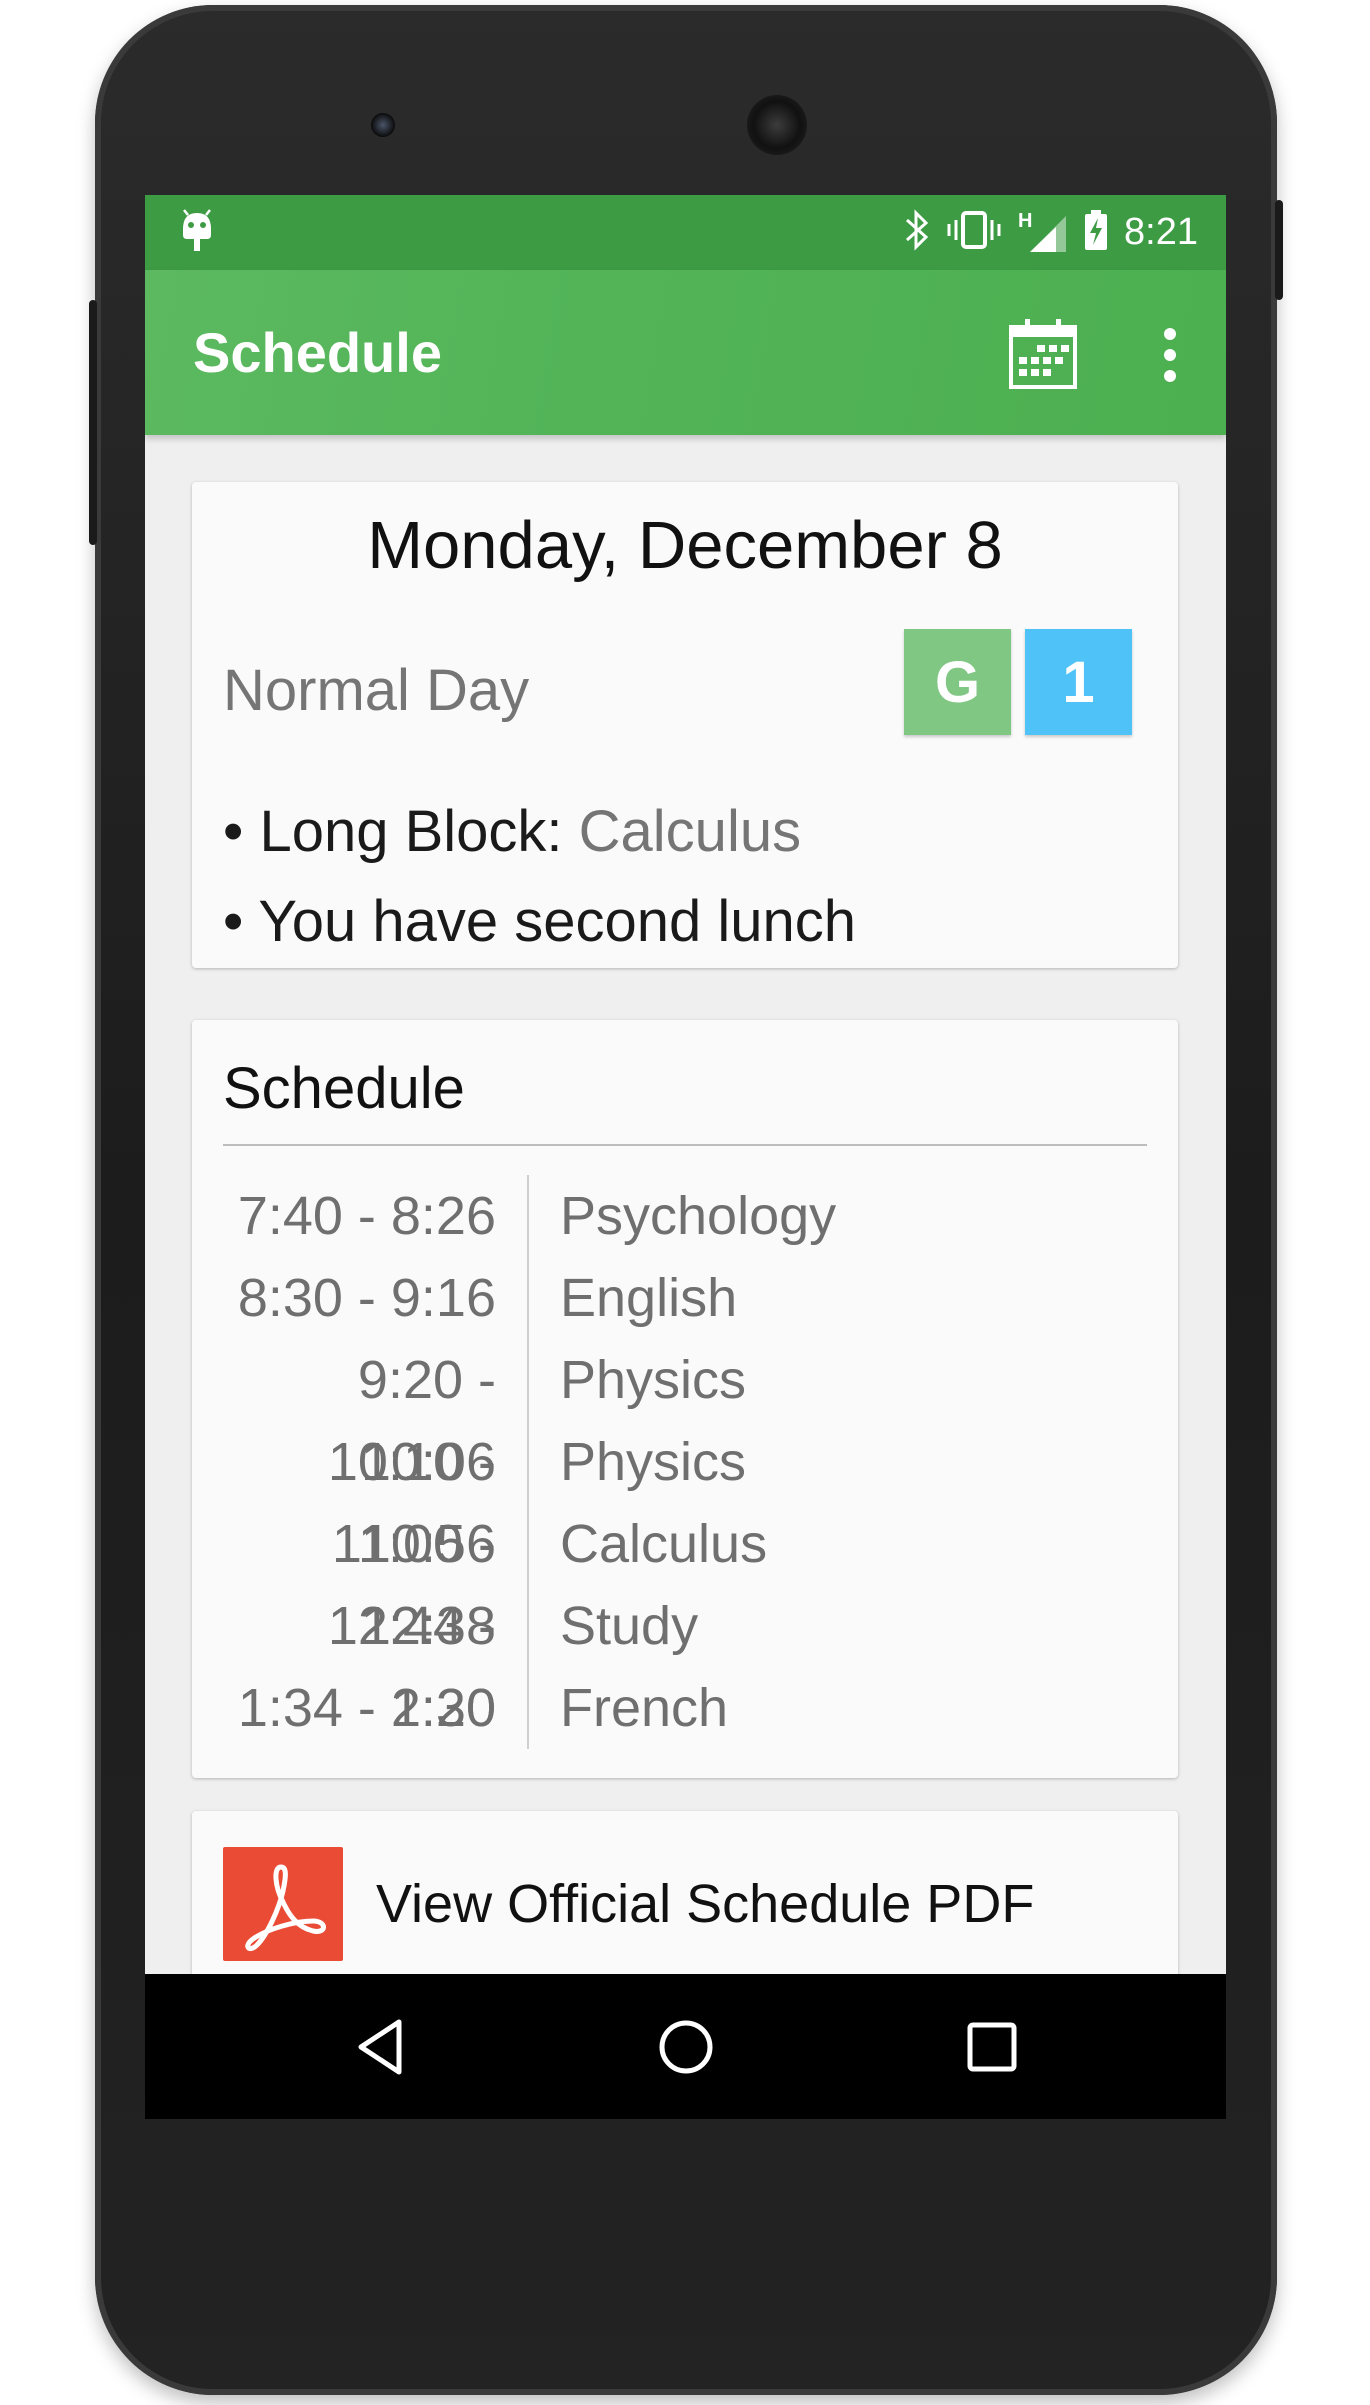  Describe the element at coordinates (698, 1216) in the screenshot. I see `period-class: Psychology` at that location.